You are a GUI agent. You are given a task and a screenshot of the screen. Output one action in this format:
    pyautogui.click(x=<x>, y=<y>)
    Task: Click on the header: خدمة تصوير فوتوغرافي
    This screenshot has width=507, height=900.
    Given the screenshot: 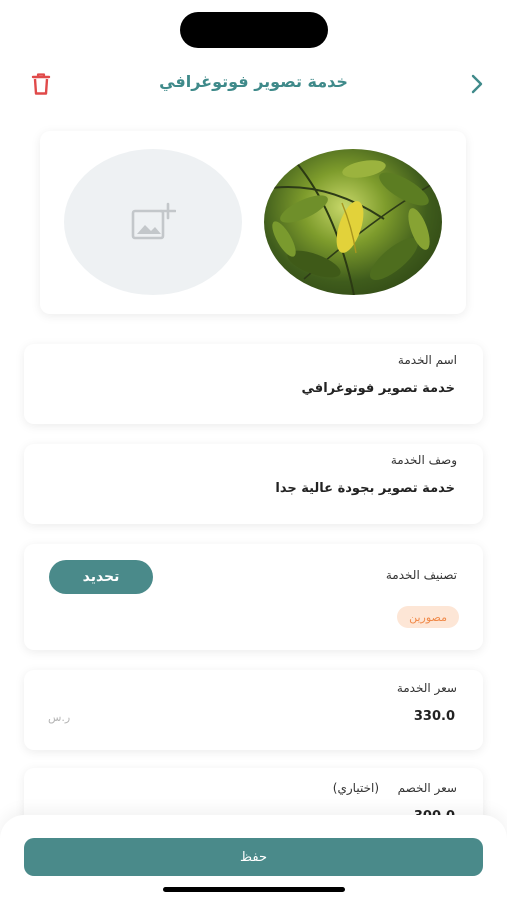 What is the action you would take?
    pyautogui.click(x=253, y=84)
    